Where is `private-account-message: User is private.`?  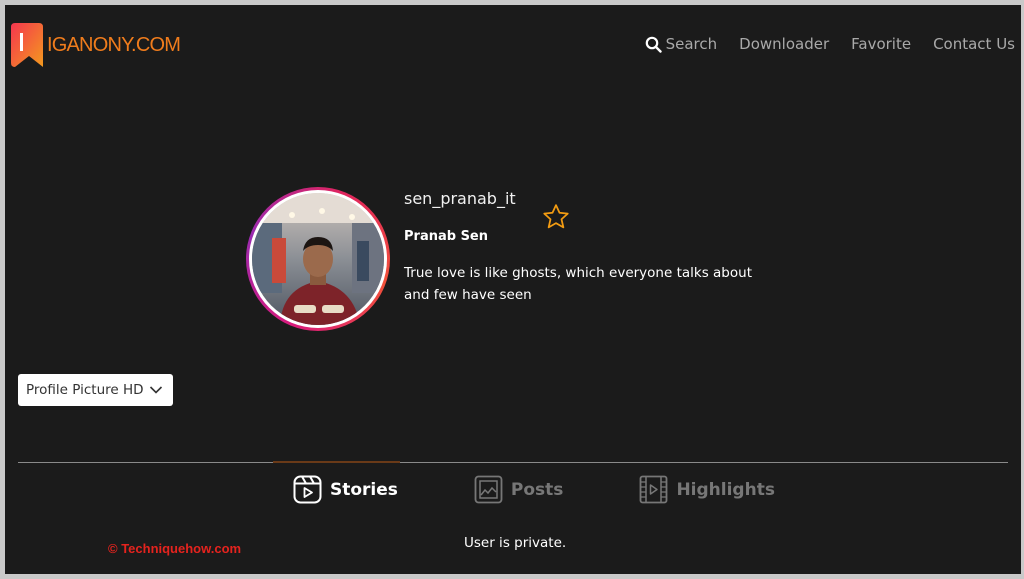 private-account-message: User is private. is located at coordinates (515, 543).